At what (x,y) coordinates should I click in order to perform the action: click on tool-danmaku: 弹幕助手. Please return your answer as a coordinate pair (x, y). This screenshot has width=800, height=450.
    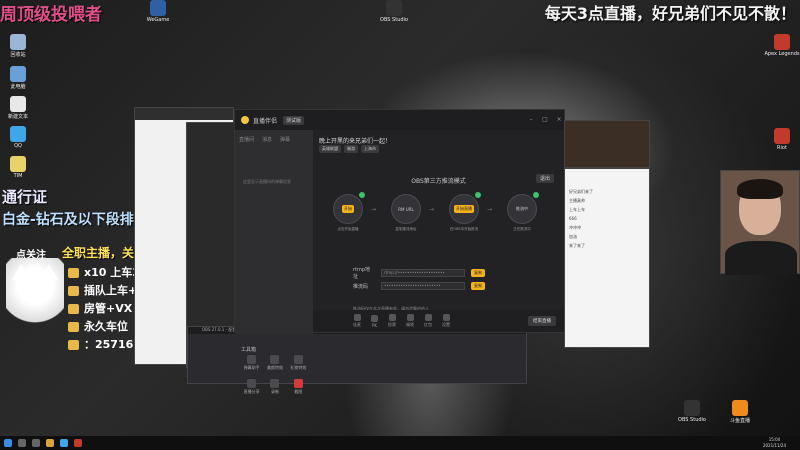
    Looking at the image, I should click on (251, 363).